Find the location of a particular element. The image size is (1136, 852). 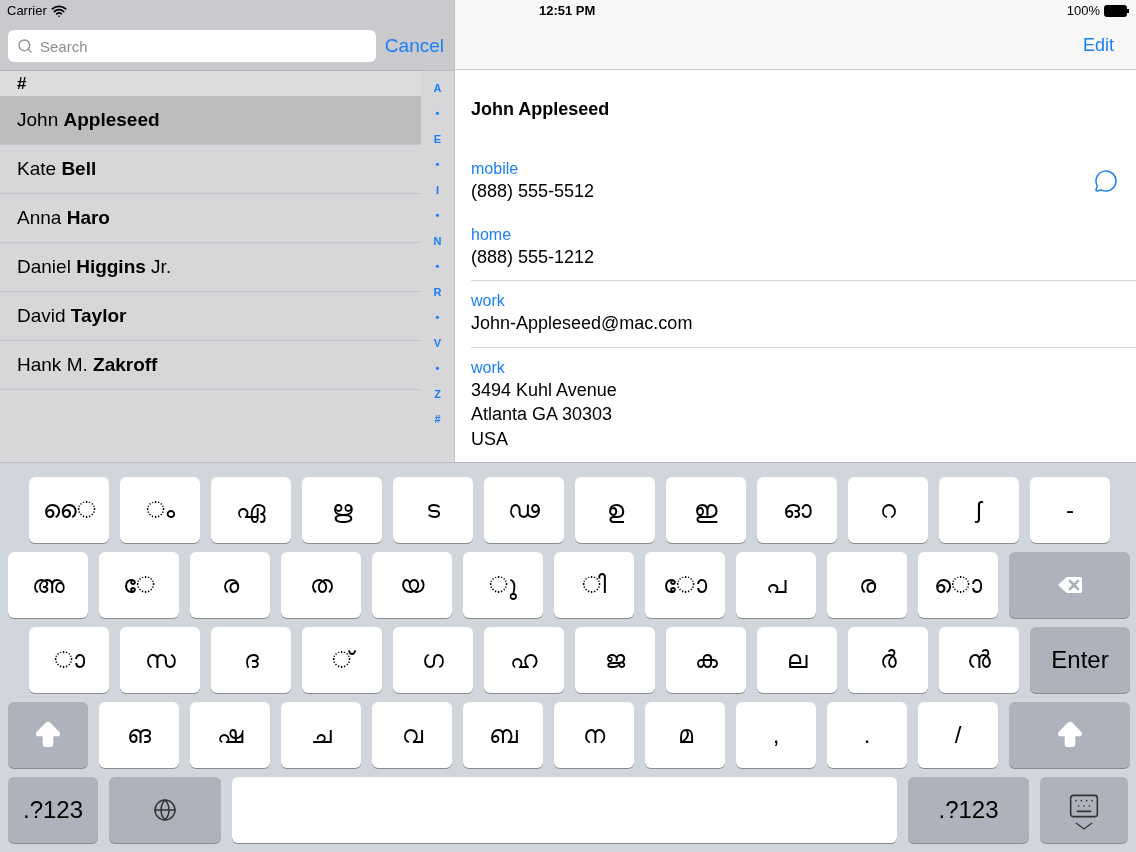

key: ദ is located at coordinates (251, 660).